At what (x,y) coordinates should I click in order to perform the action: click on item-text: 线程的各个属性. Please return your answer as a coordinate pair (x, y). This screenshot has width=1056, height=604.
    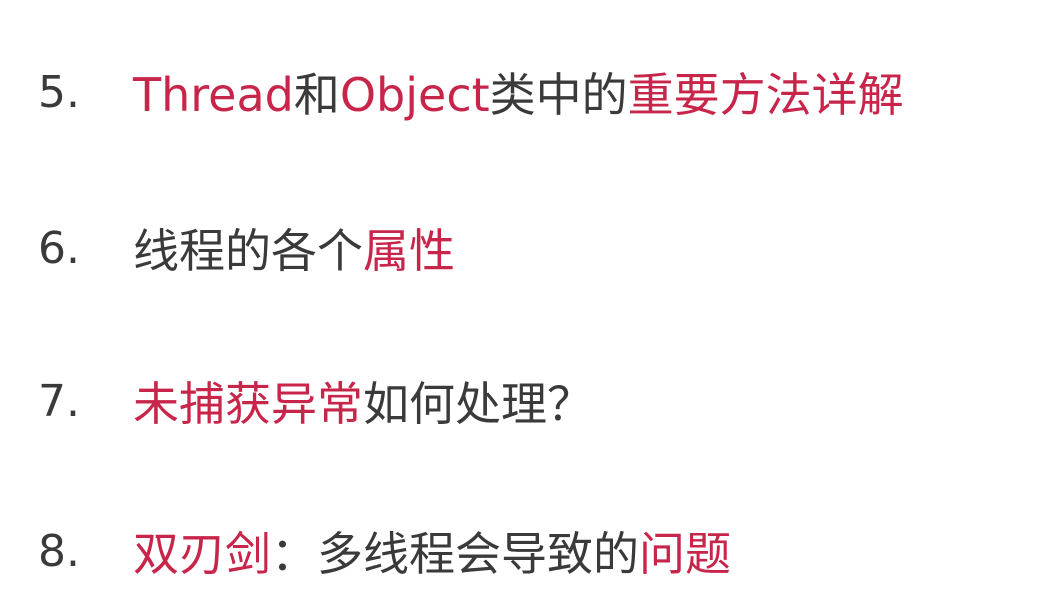
    Looking at the image, I should click on (294, 248).